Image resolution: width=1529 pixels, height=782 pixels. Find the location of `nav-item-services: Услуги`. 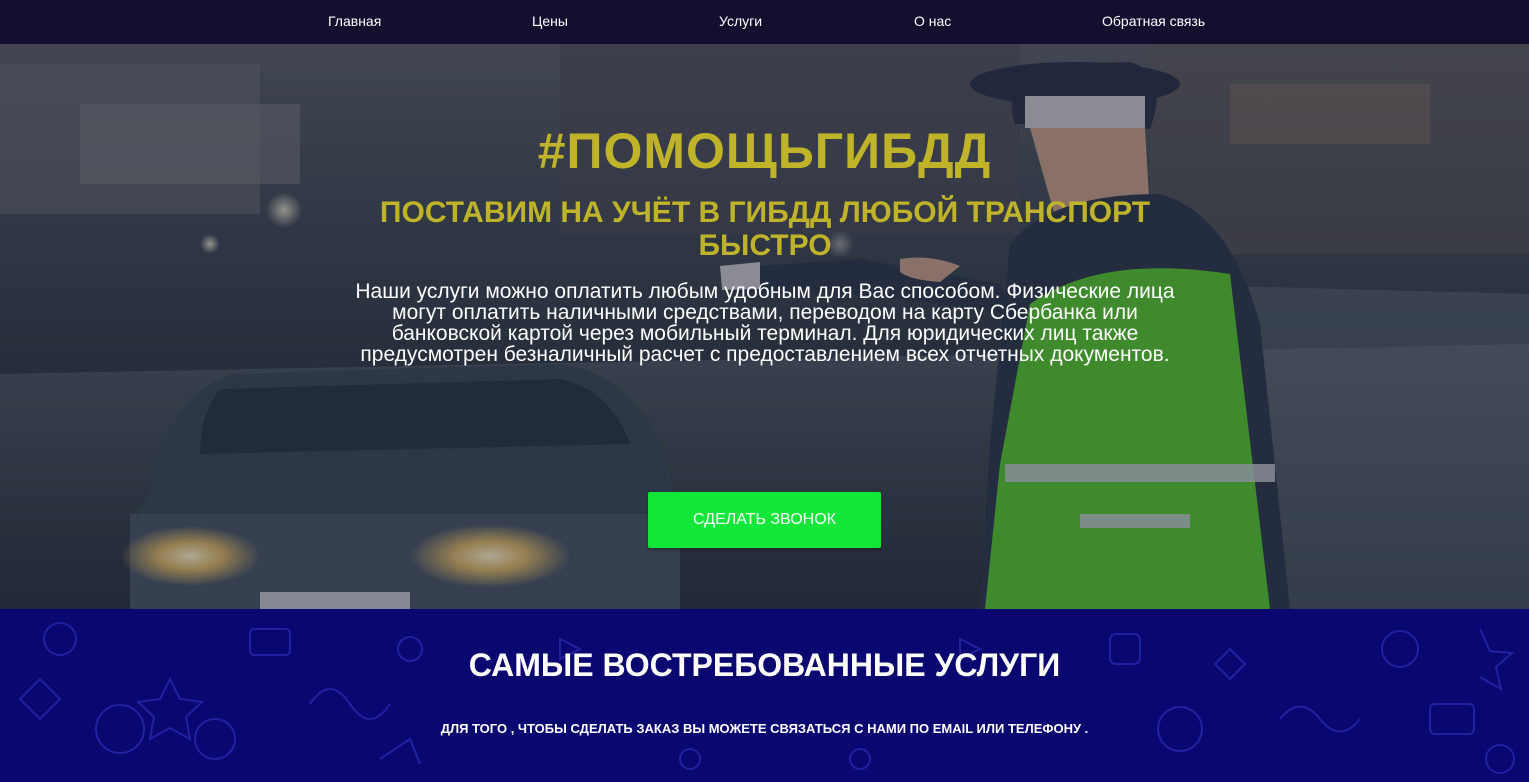

nav-item-services: Услуги is located at coordinates (740, 21).